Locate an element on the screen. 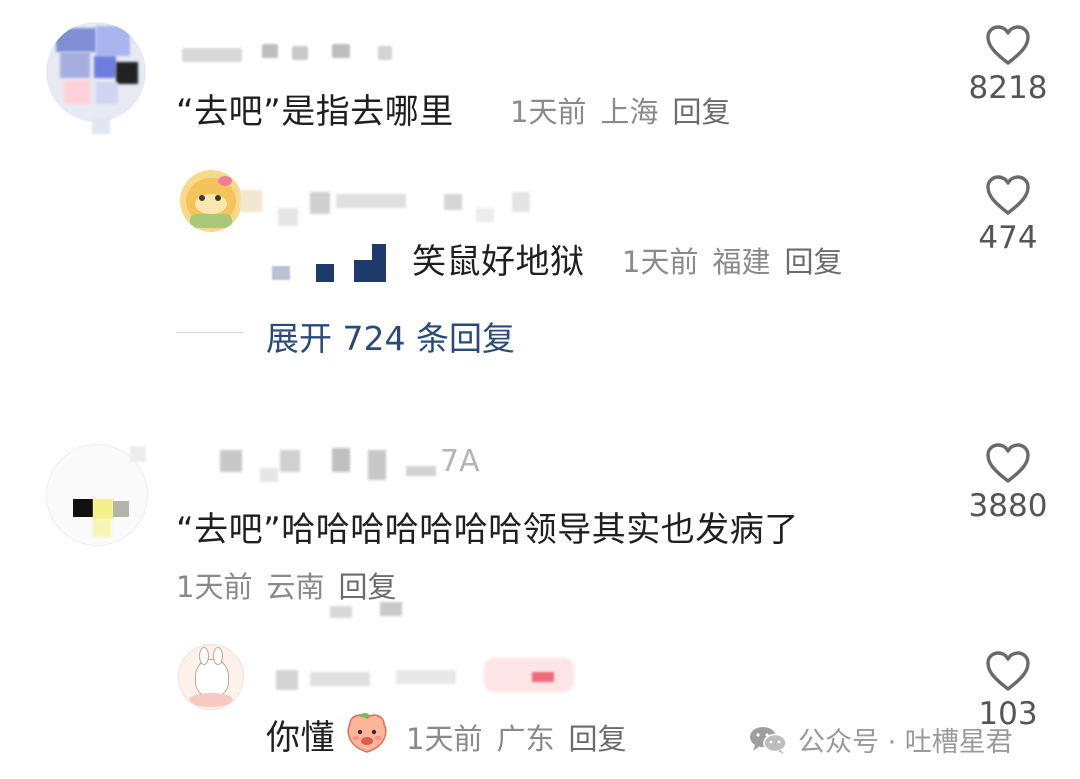 This screenshot has height=779, width=1080. peach-face-icon is located at coordinates (367, 733).